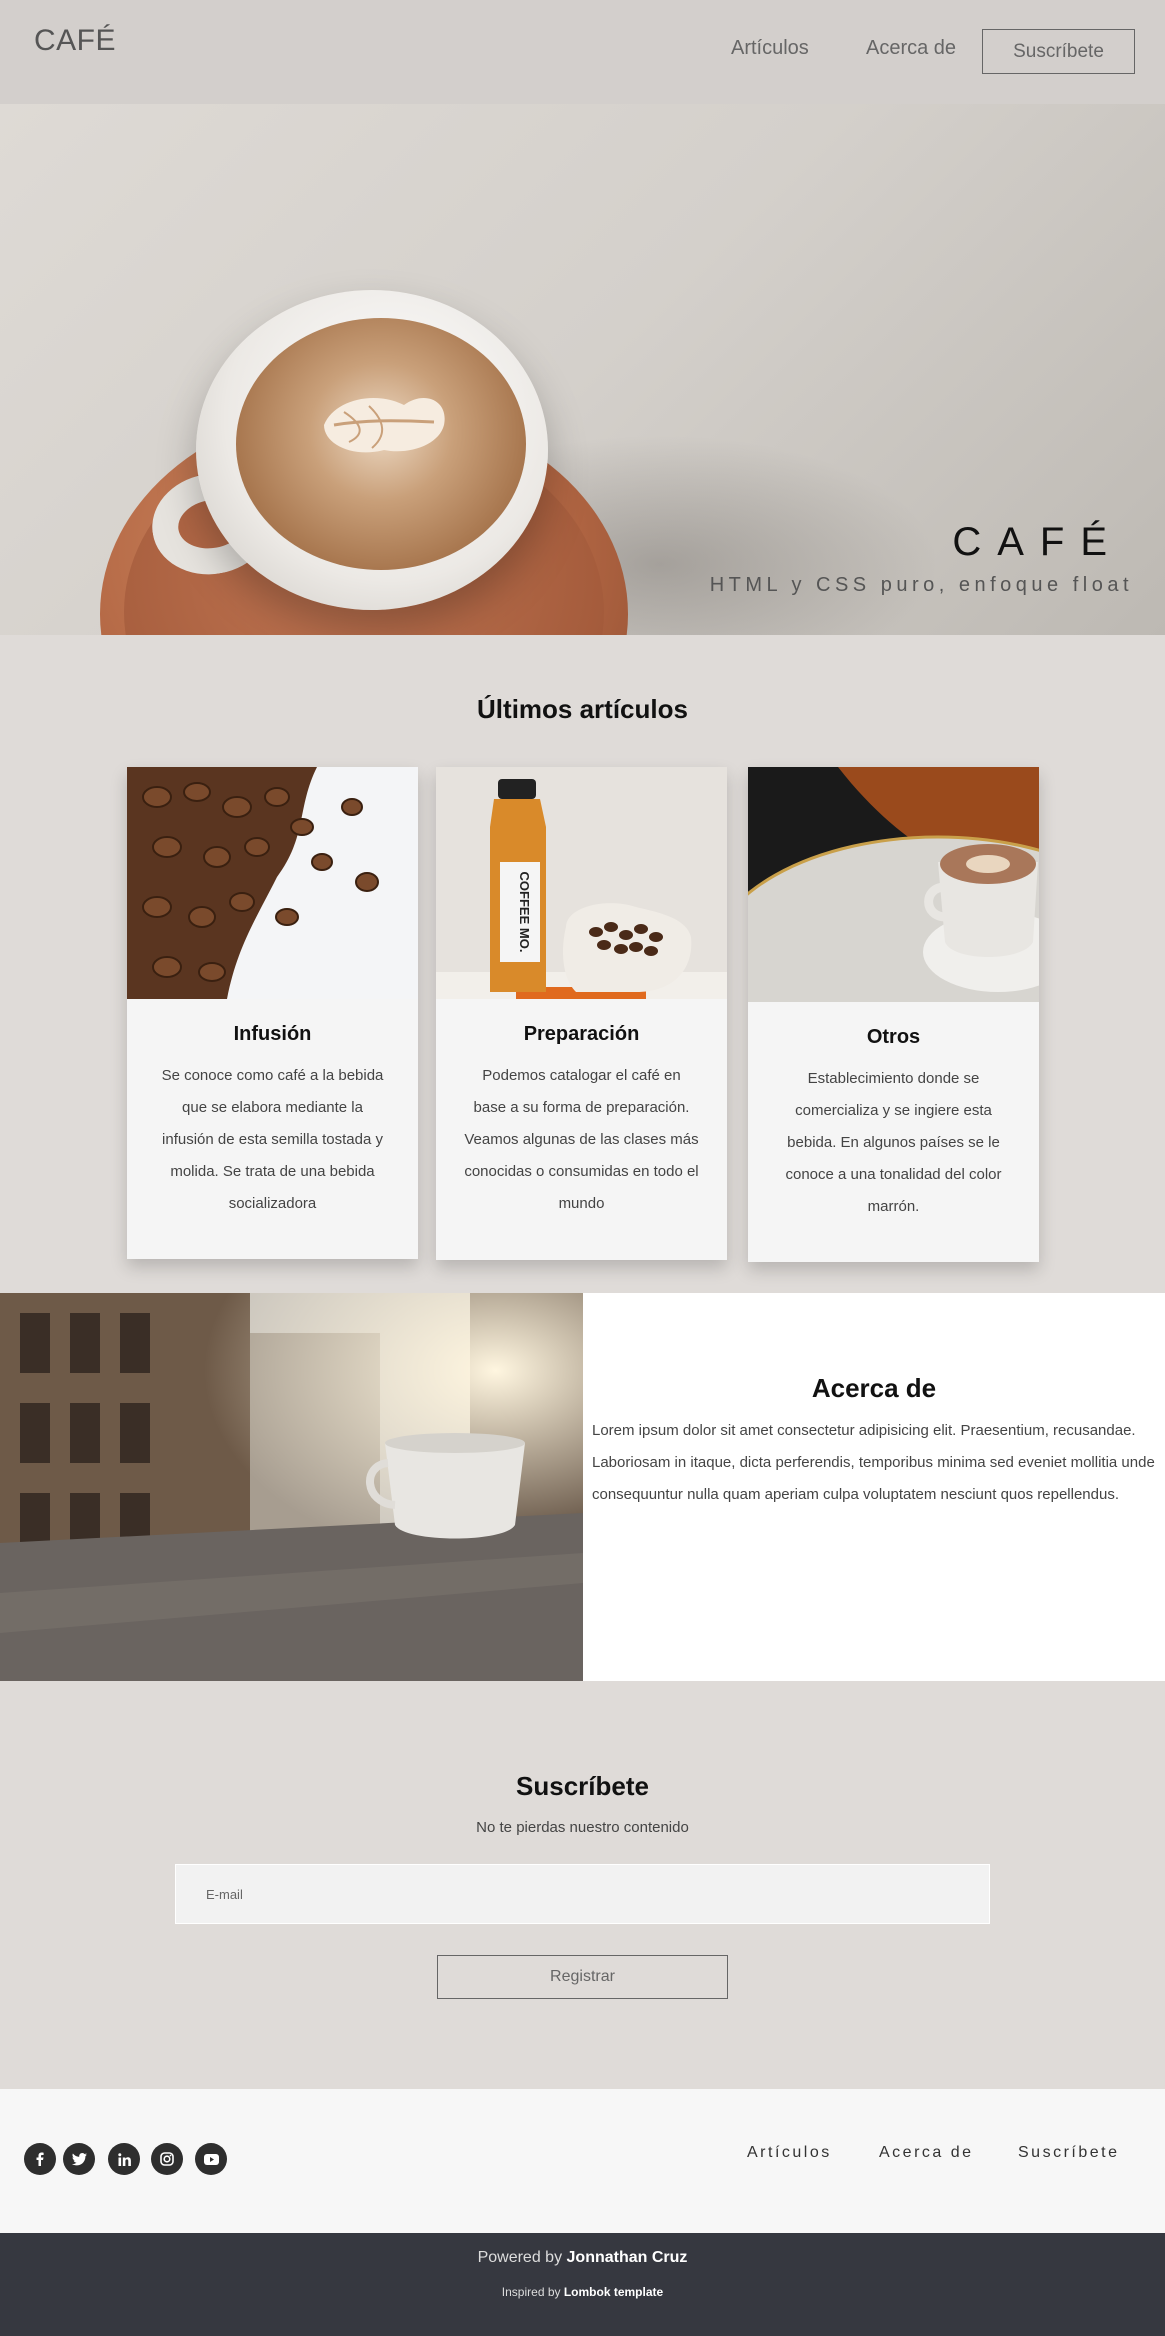  Describe the element at coordinates (874, 1388) in the screenshot. I see `about-title: Acerca de` at that location.